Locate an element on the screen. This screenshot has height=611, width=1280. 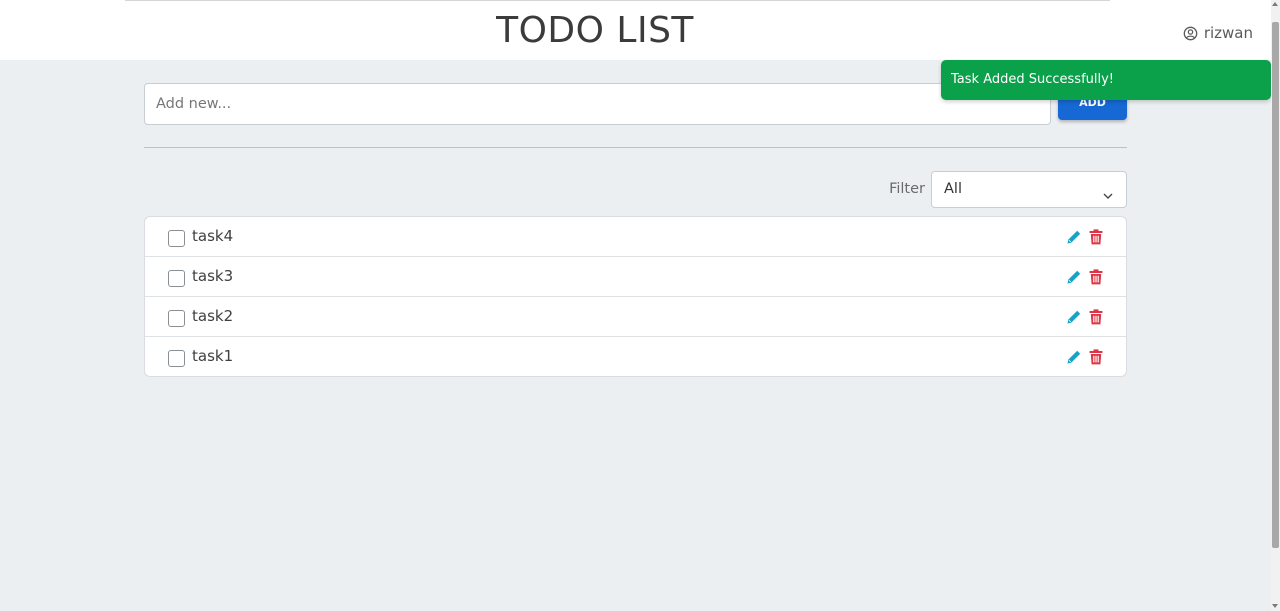
task-row: task4 is located at coordinates (635, 237).